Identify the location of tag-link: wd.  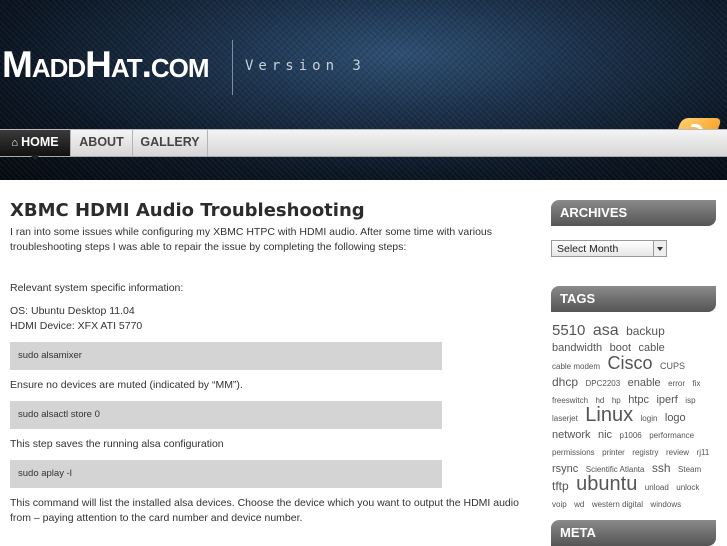
(579, 504).